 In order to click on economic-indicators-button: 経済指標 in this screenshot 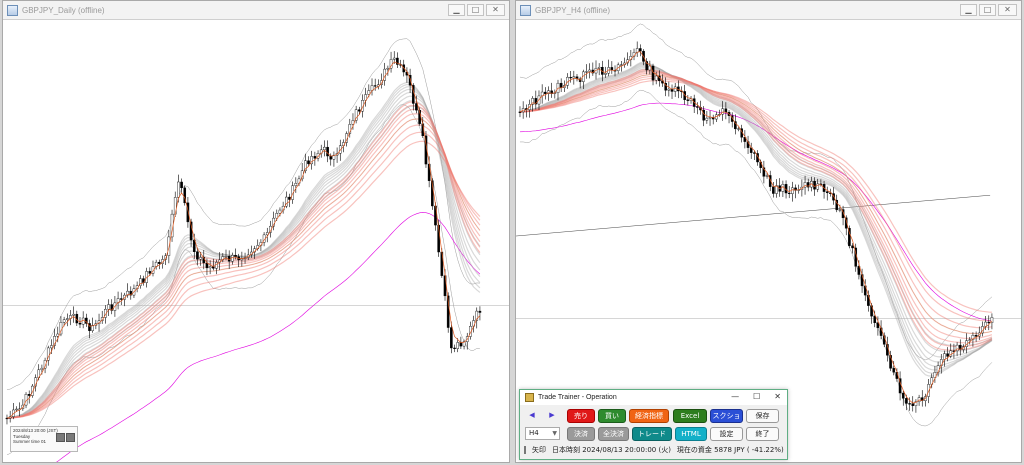, I will do `click(649, 416)`.